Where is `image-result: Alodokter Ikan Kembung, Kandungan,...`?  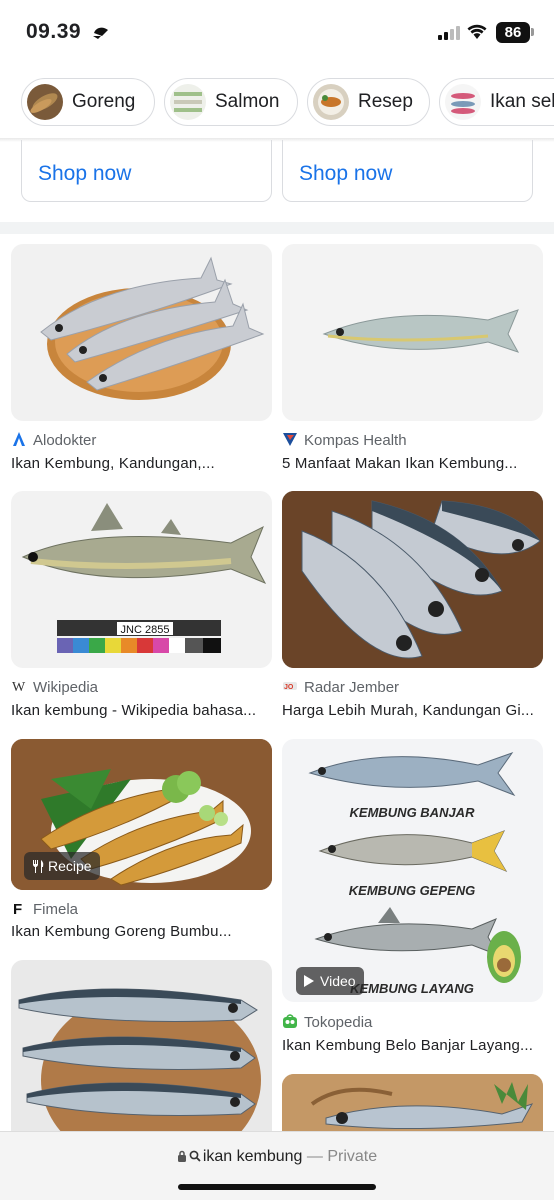 image-result: Alodokter Ikan Kembung, Kandungan,... is located at coordinates (141, 359).